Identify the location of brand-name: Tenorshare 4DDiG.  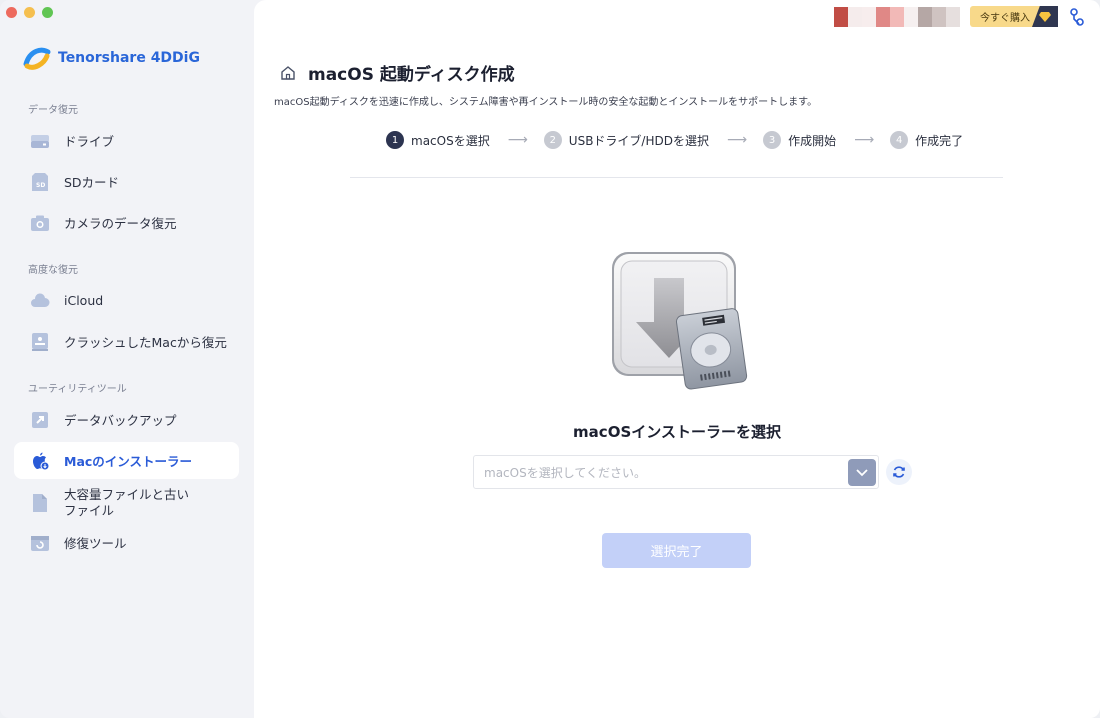
(129, 58).